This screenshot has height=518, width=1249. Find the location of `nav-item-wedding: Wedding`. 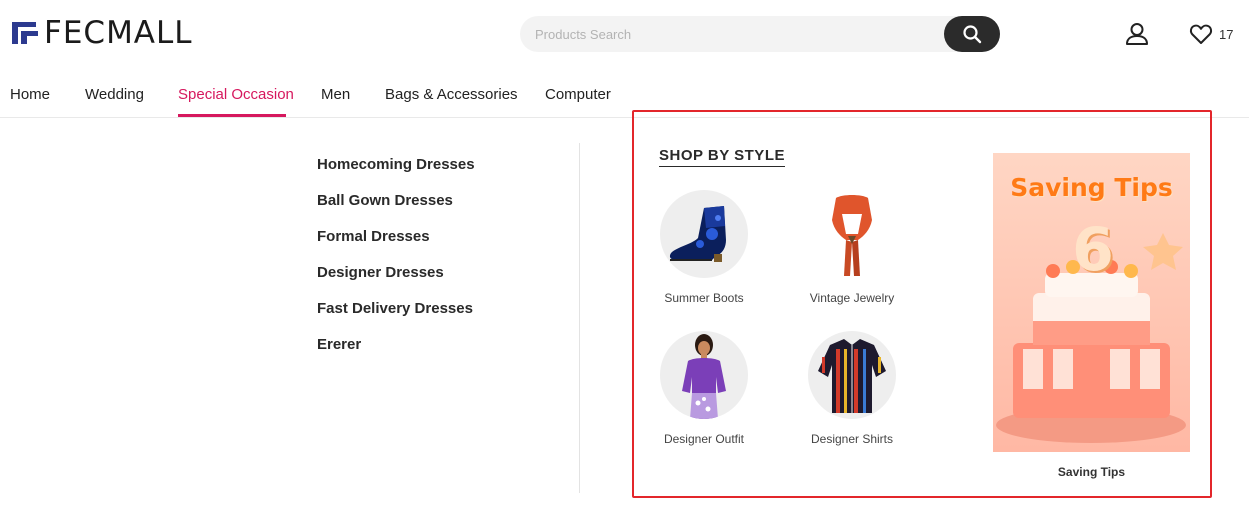

nav-item-wedding: Wedding is located at coordinates (114, 94).